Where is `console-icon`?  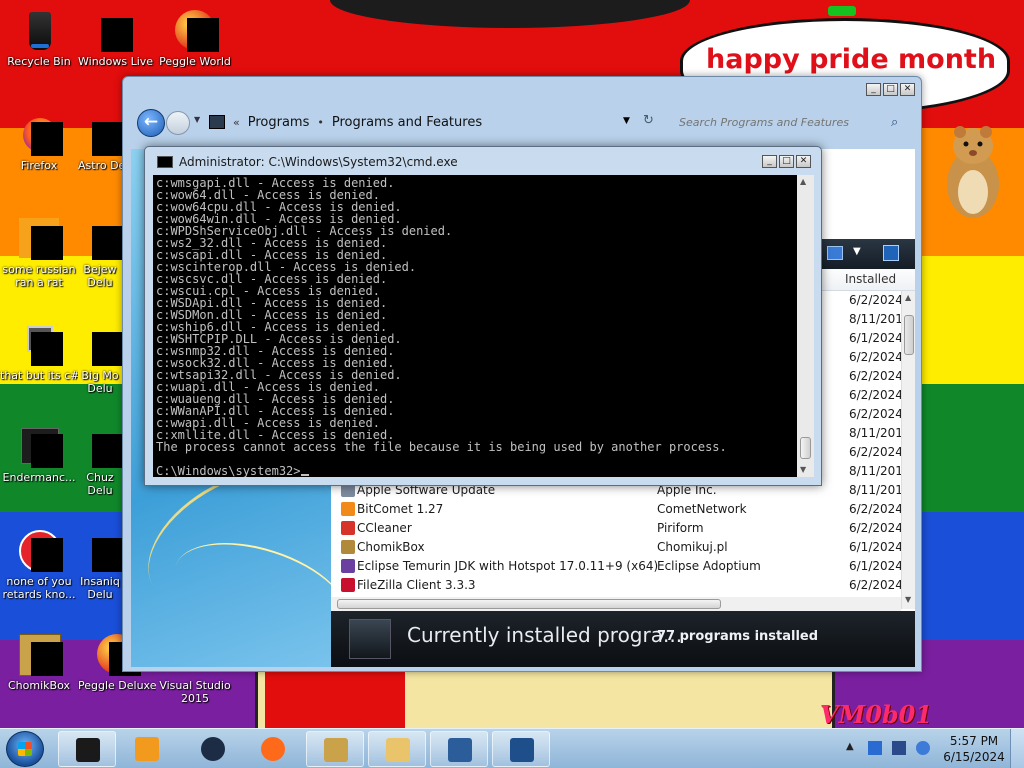
console-icon is located at coordinates (165, 162).